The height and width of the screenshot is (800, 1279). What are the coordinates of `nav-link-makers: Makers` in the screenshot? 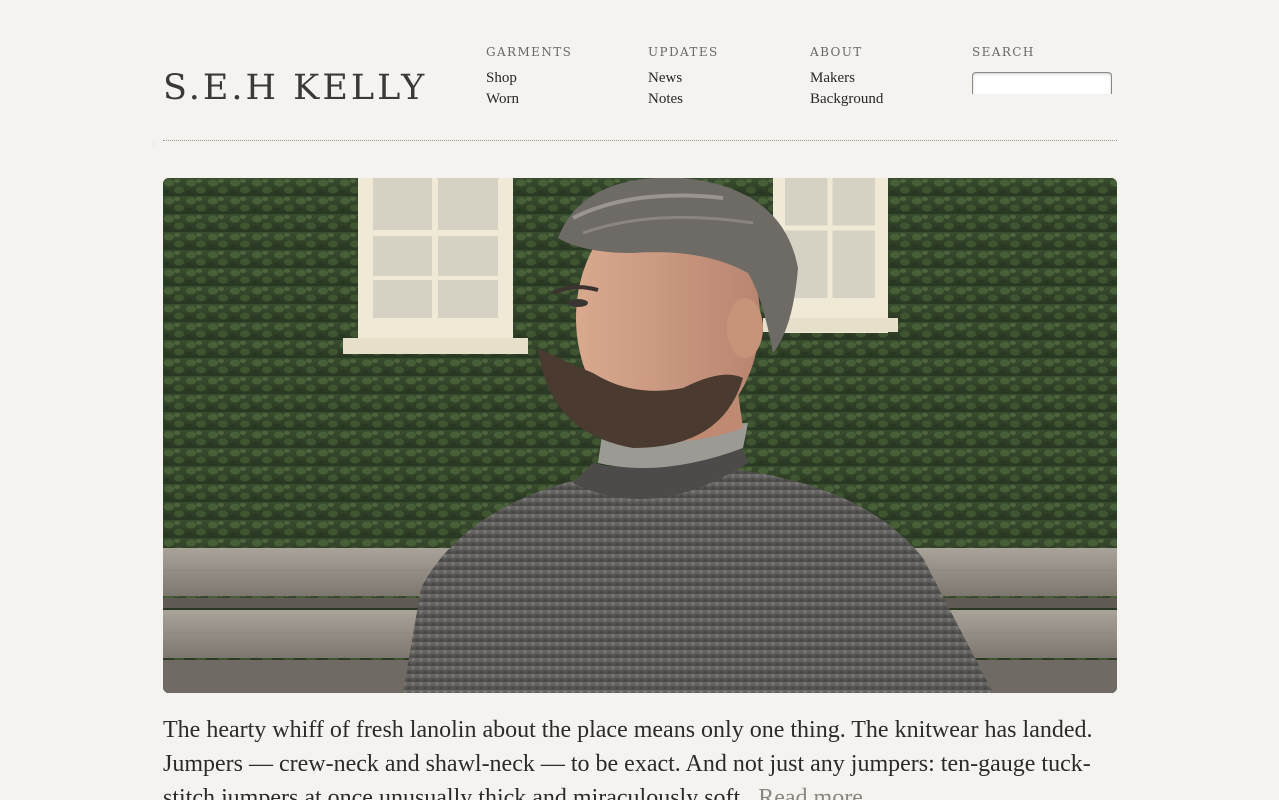 It's located at (880, 78).